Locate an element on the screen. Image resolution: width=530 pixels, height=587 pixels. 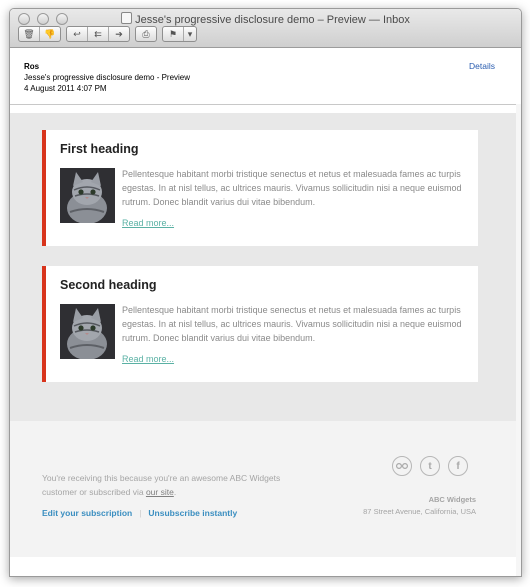
print-icon: ⎙ is located at coordinates (146, 34).